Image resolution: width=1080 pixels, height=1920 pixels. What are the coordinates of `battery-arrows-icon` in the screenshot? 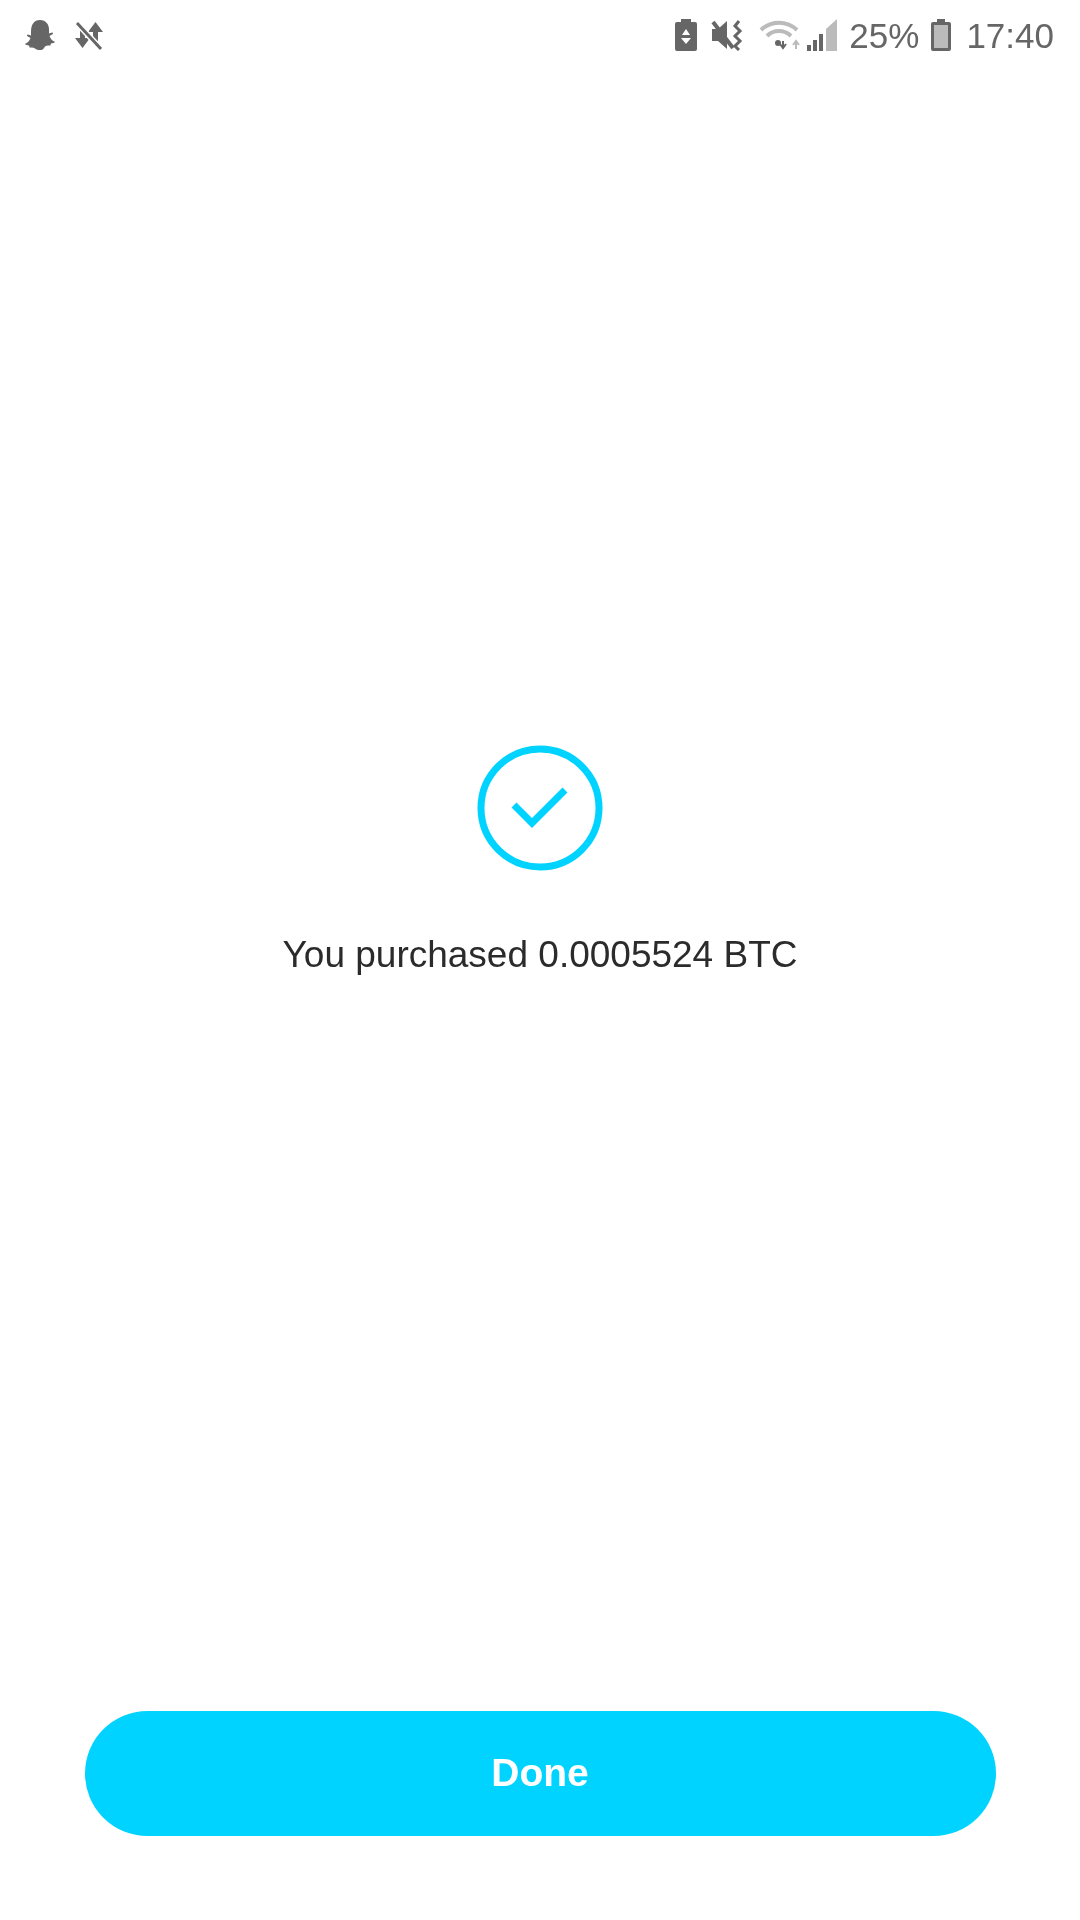 It's located at (686, 35).